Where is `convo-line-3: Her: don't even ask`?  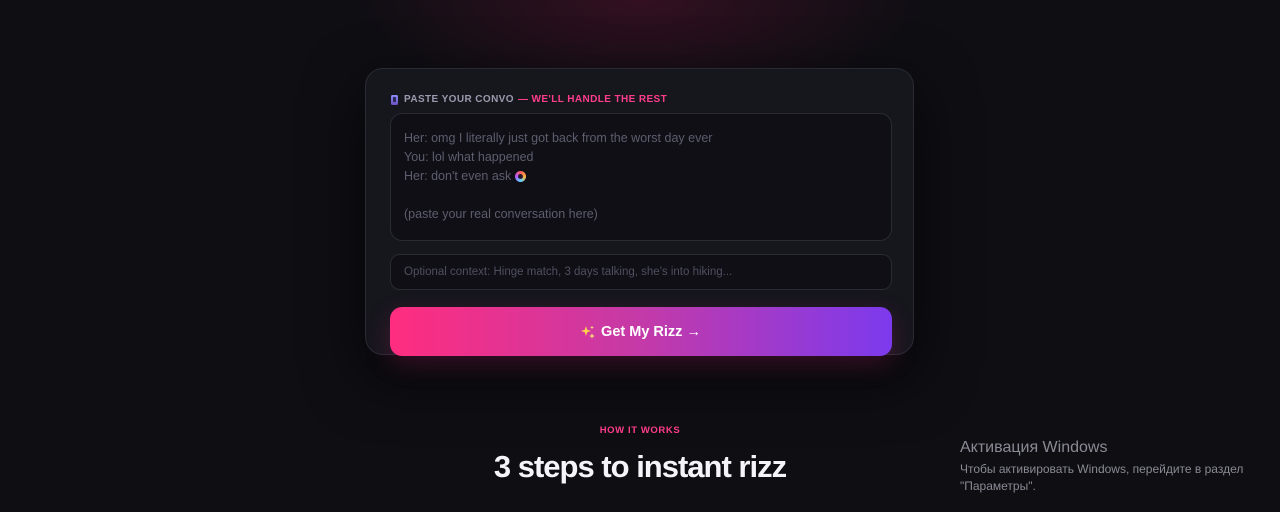 convo-line-3: Her: don't even ask is located at coordinates (641, 176).